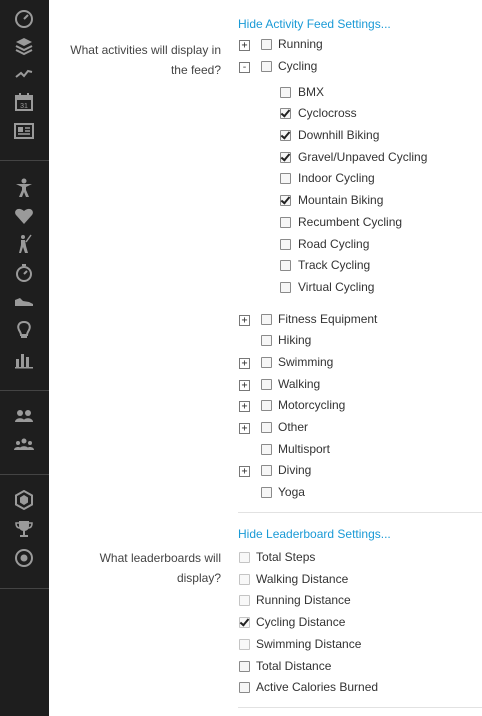 Image resolution: width=482 pixels, height=716 pixels. I want to click on swimming-distance-checkbox, so click(244, 644).